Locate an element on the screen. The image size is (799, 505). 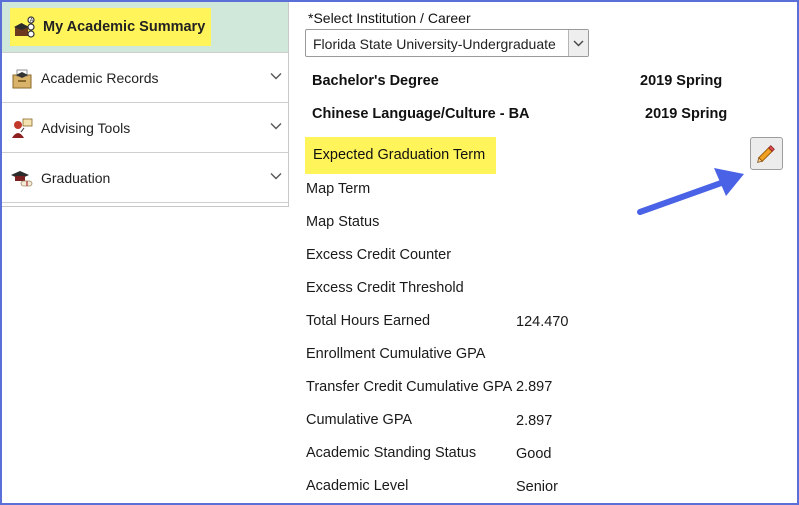
select-dropdown-button is located at coordinates (578, 43).